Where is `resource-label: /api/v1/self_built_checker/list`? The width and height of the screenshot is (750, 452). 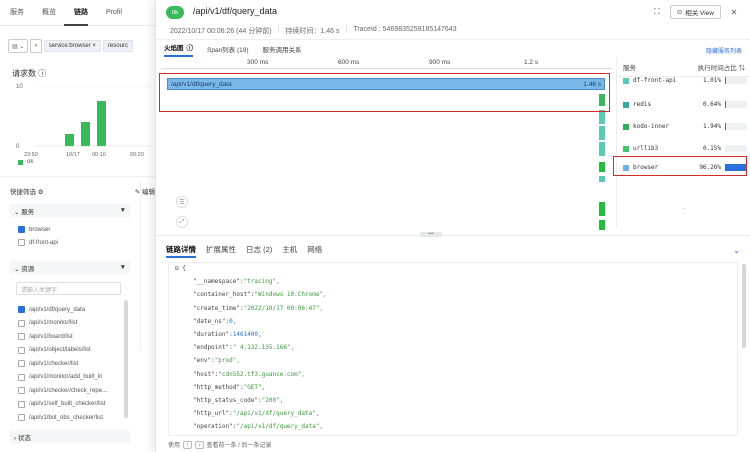 resource-label: /api/v1/self_built_checker/list is located at coordinates (67, 404).